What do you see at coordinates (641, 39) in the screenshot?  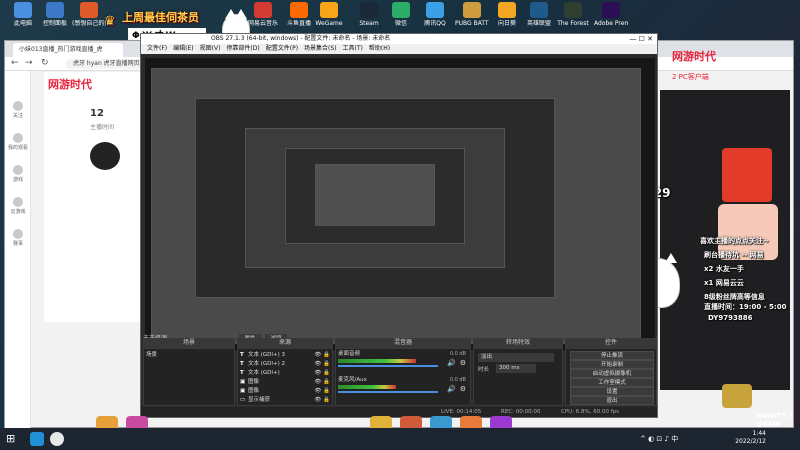 I see `window-controls: — ☐ ✕` at bounding box center [641, 39].